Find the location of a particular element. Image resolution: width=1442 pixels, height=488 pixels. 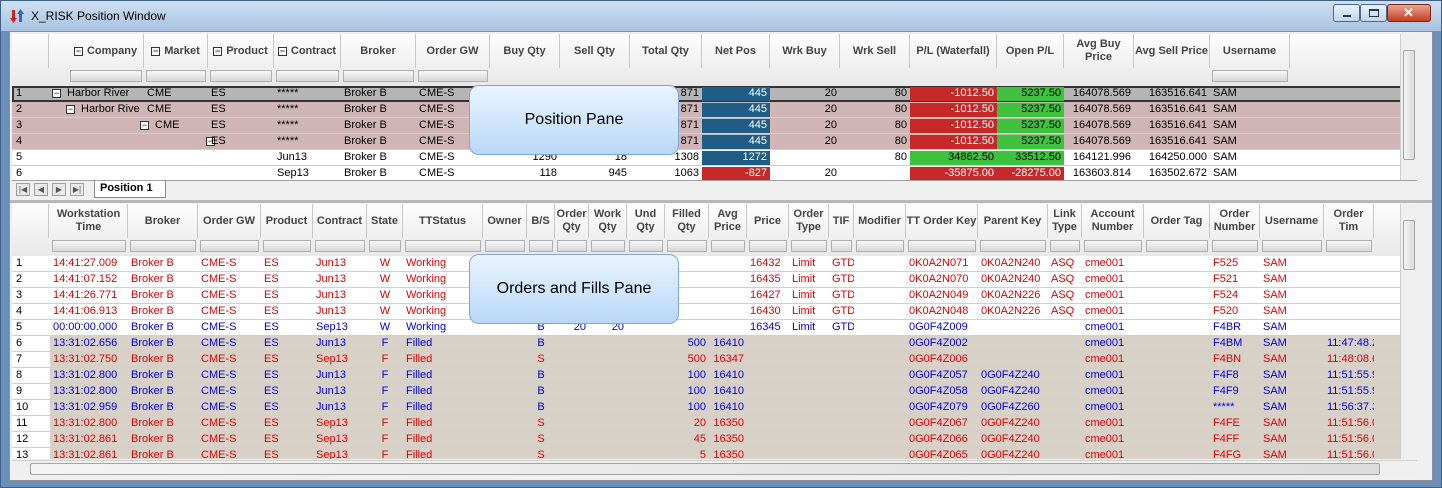

orders-filter-filled-qty is located at coordinates (687, 246).